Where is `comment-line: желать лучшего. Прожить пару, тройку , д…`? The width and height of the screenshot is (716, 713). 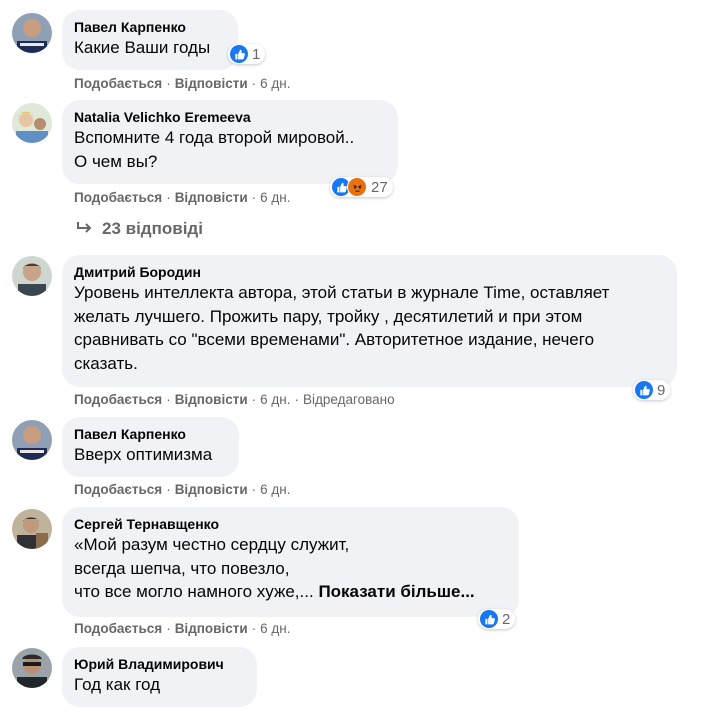
comment-line: желать лучшего. Прожить пару, тройку , д… is located at coordinates (328, 316).